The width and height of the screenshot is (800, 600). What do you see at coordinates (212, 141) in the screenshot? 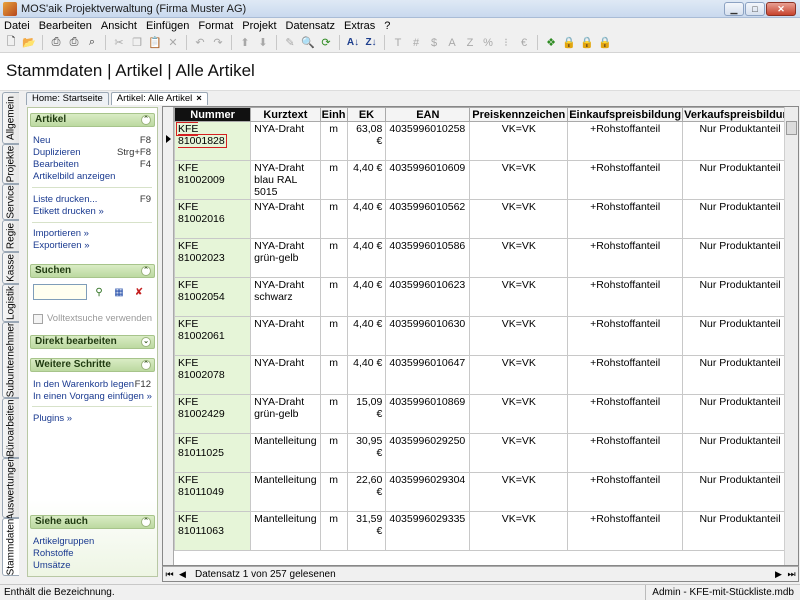
I see `table-cell: KFE 81001828` at bounding box center [212, 141].